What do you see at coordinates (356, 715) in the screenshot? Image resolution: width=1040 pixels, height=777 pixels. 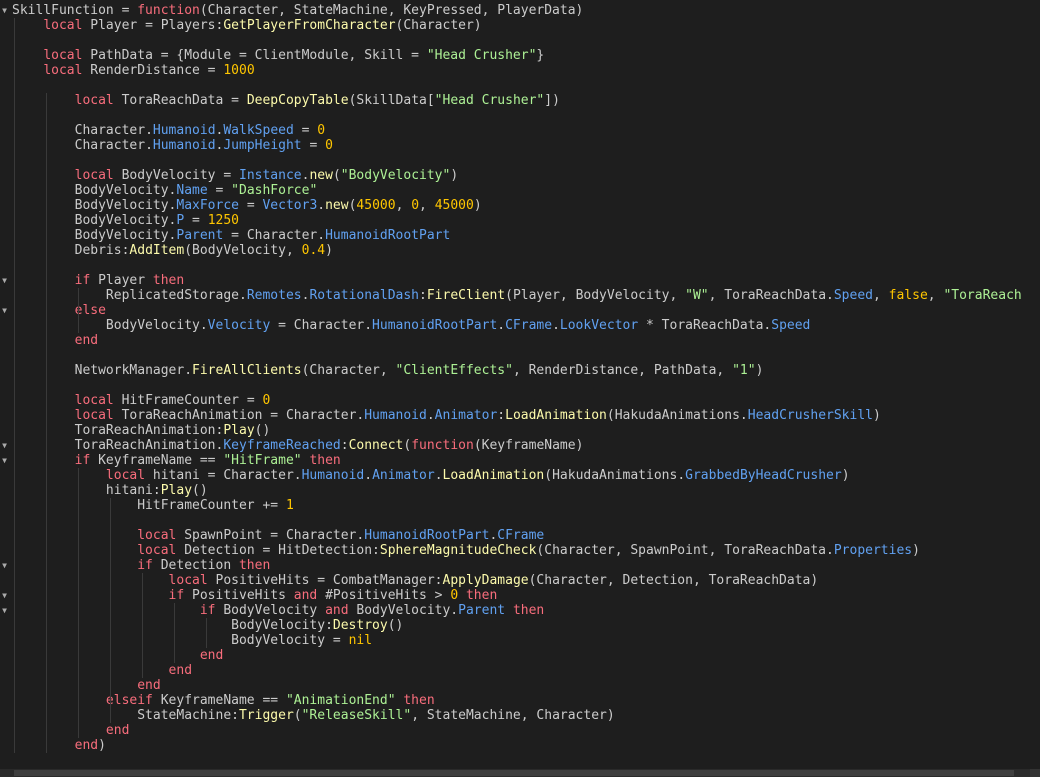 I see `string-literal: "ReleaseSkill"` at bounding box center [356, 715].